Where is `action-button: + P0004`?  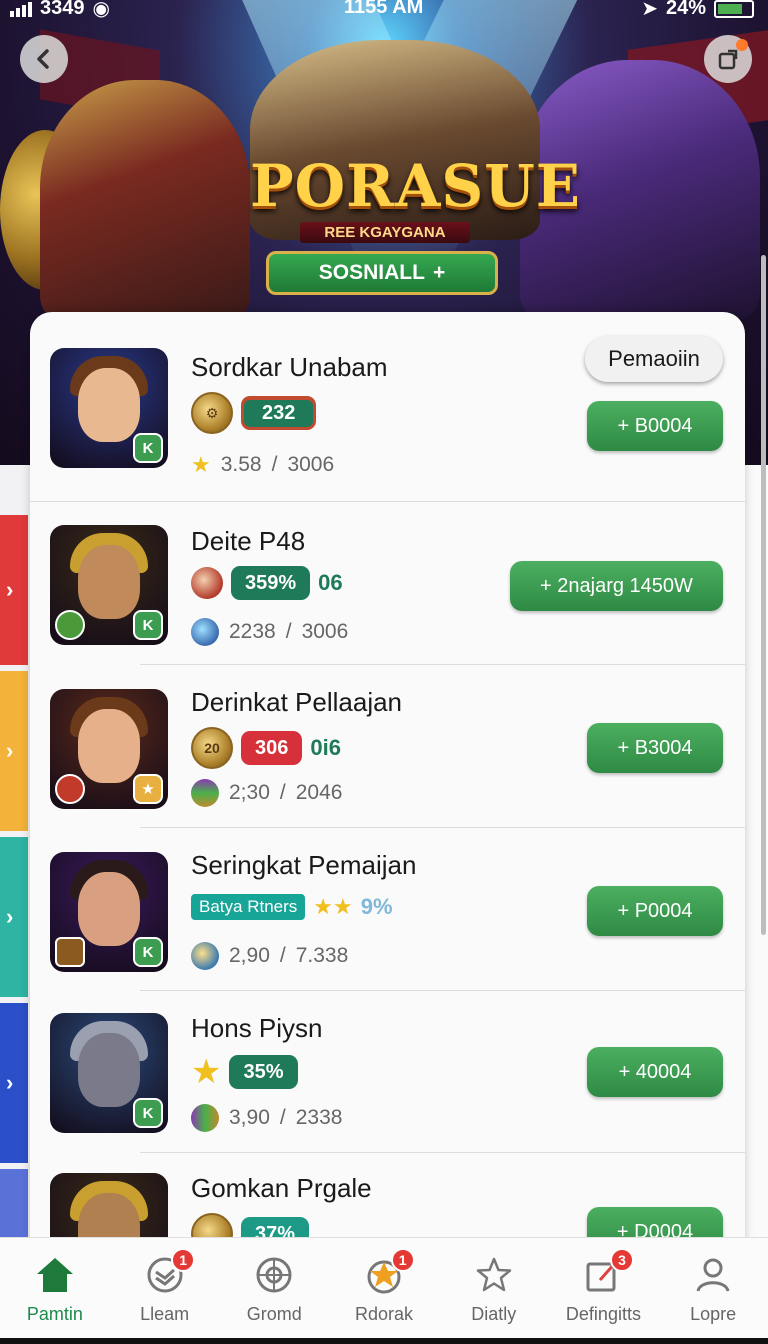
action-button: + P0004 is located at coordinates (655, 911).